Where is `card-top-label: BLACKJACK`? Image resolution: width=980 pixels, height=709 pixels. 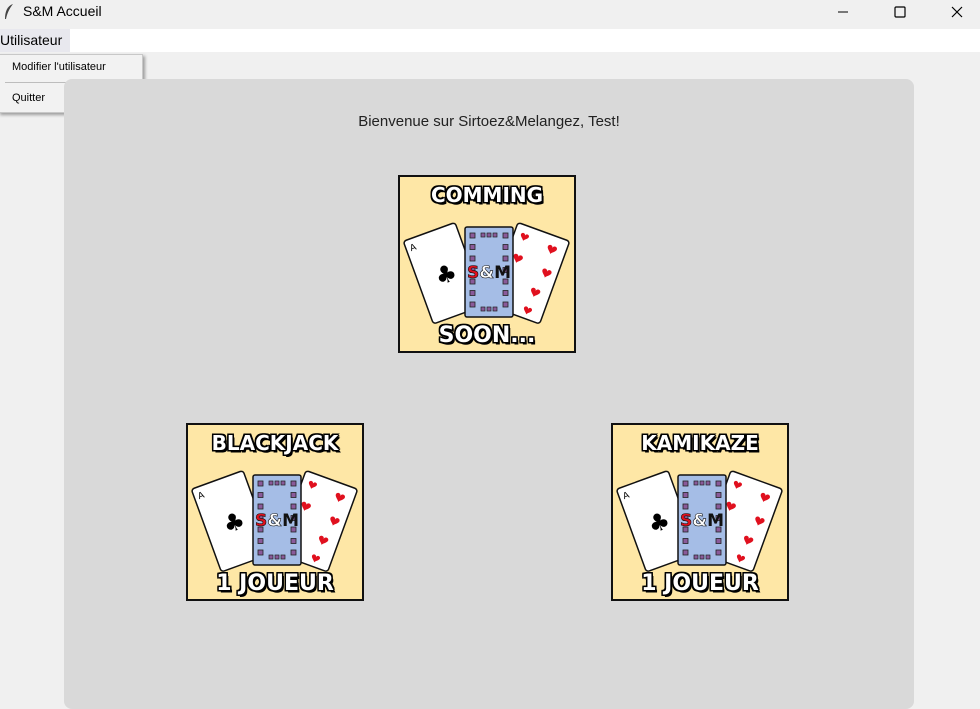 card-top-label: BLACKJACK is located at coordinates (275, 443).